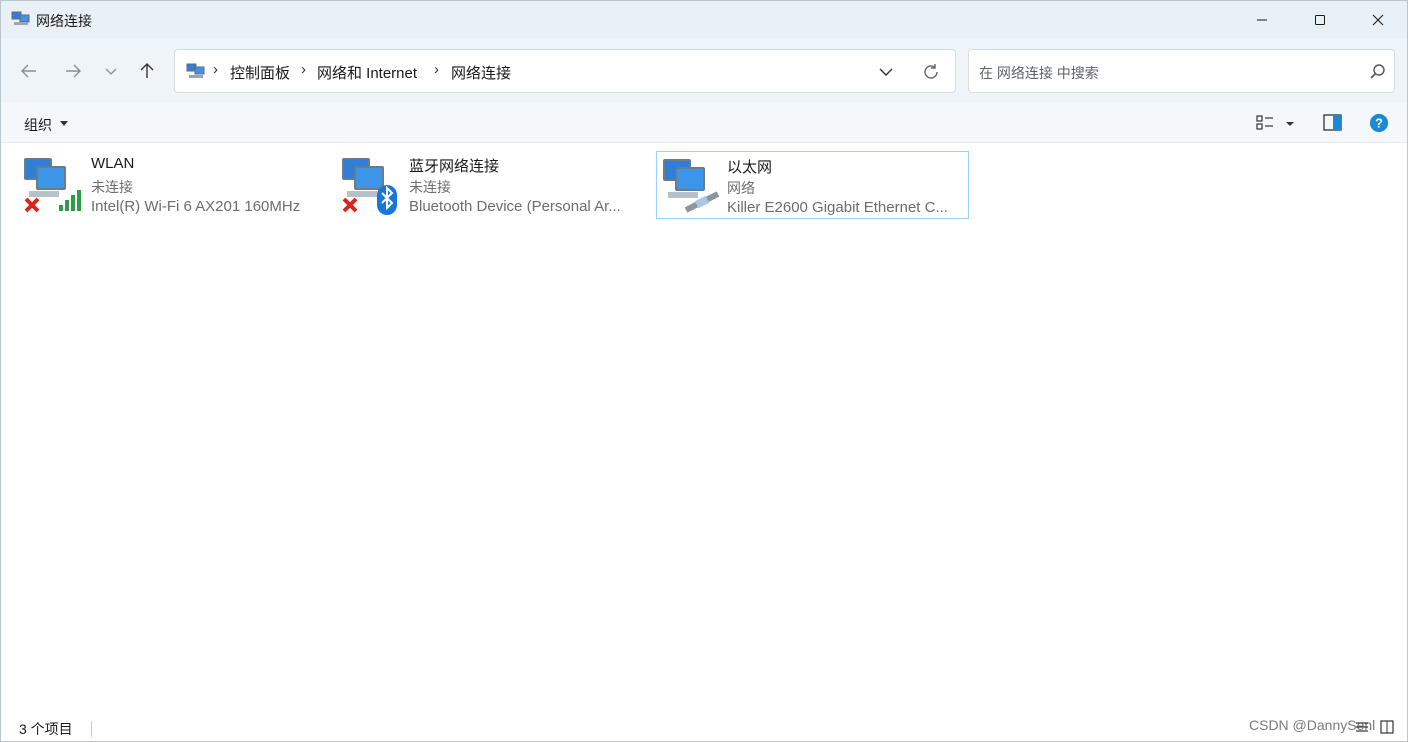  I want to click on preview-pane-icon, so click(1333, 123).